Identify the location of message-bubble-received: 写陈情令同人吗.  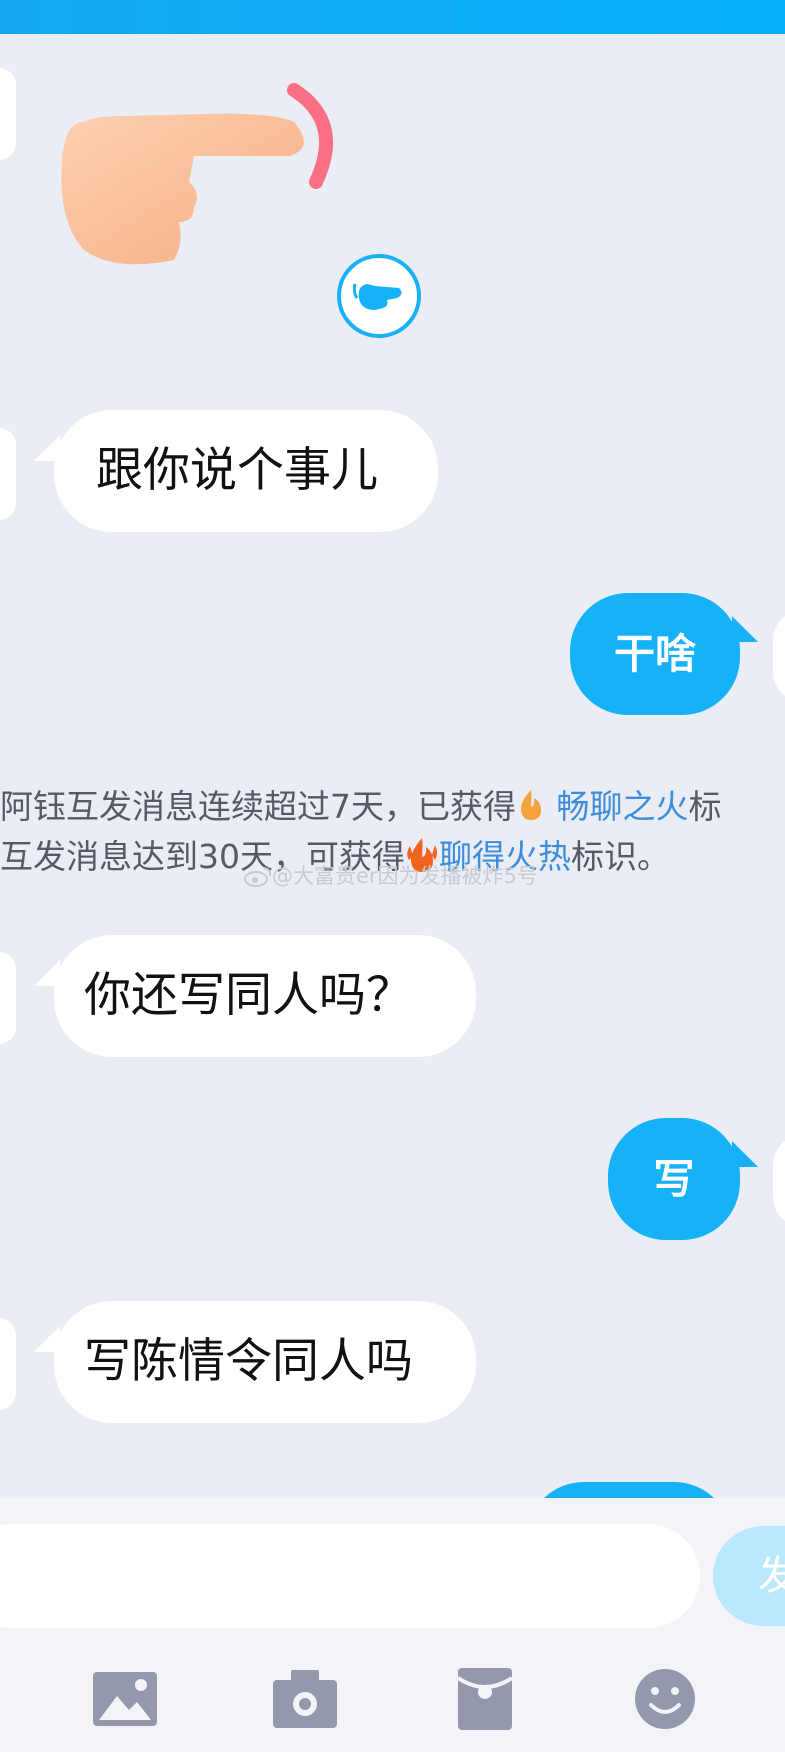
(265, 1362).